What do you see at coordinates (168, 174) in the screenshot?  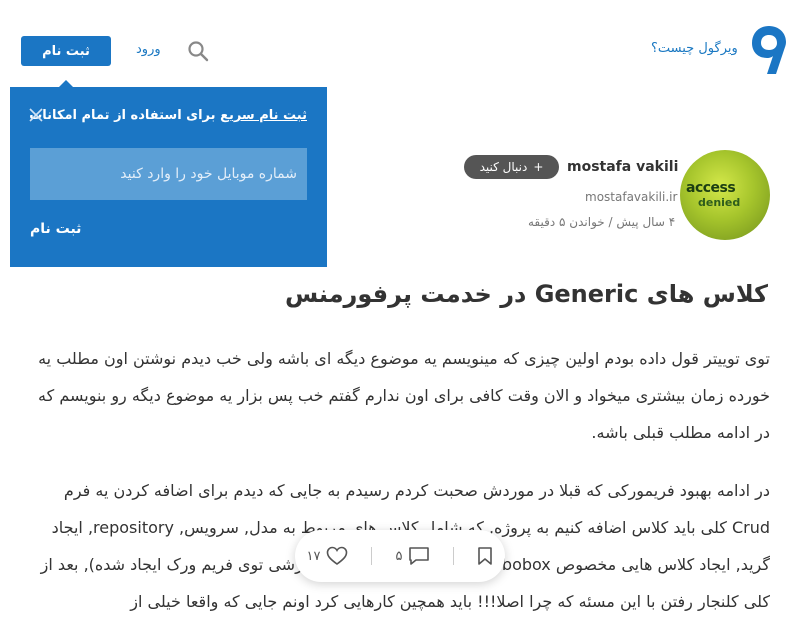 I see `phone-number-input` at bounding box center [168, 174].